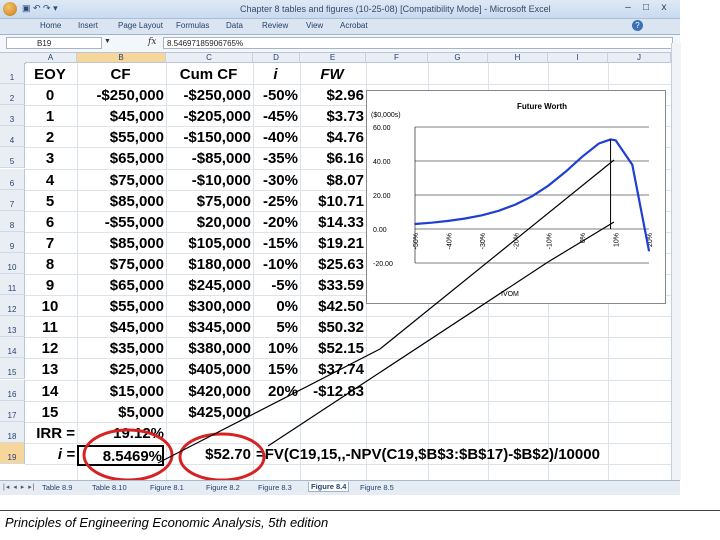 The image size is (720, 540). Describe the element at coordinates (223, 487) in the screenshot. I see `sheet-tab: Figure 8.2` at that location.